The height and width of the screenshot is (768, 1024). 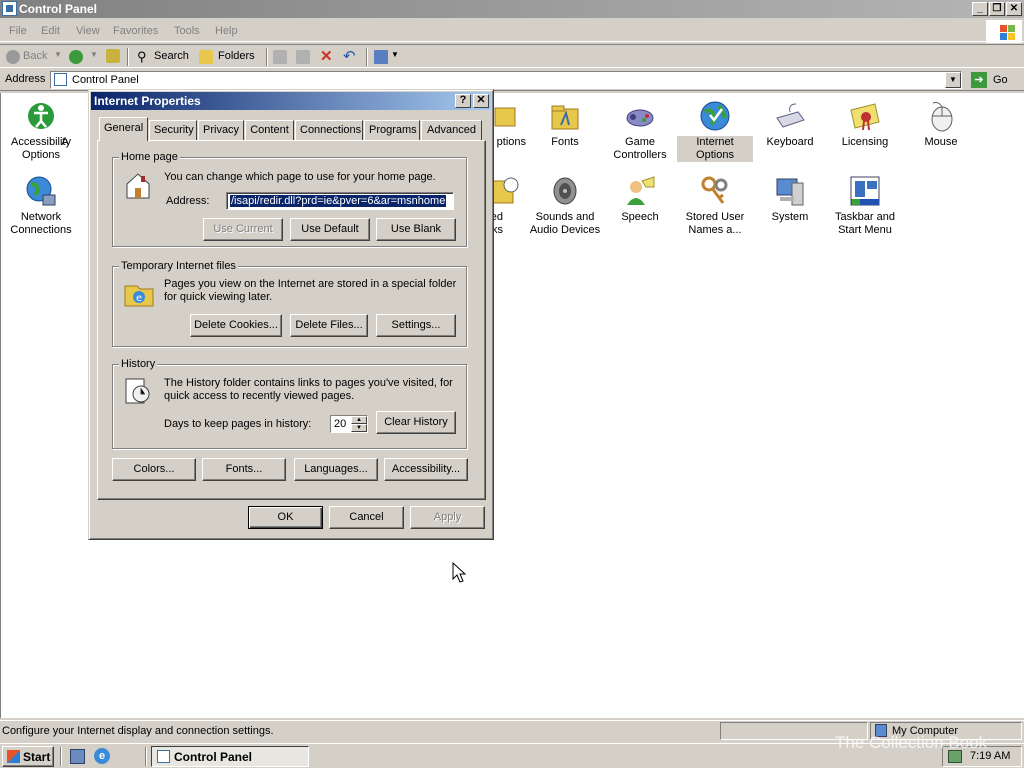 What do you see at coordinates (565, 223) in the screenshot?
I see `cp-item-label: Sounds and Audio Devices` at bounding box center [565, 223].